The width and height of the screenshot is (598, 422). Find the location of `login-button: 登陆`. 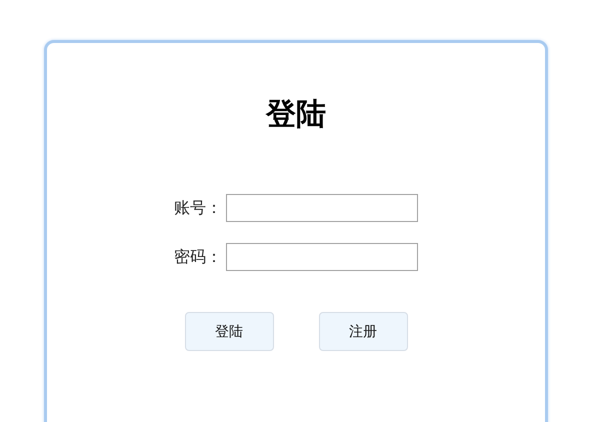

login-button: 登陆 is located at coordinates (229, 331).